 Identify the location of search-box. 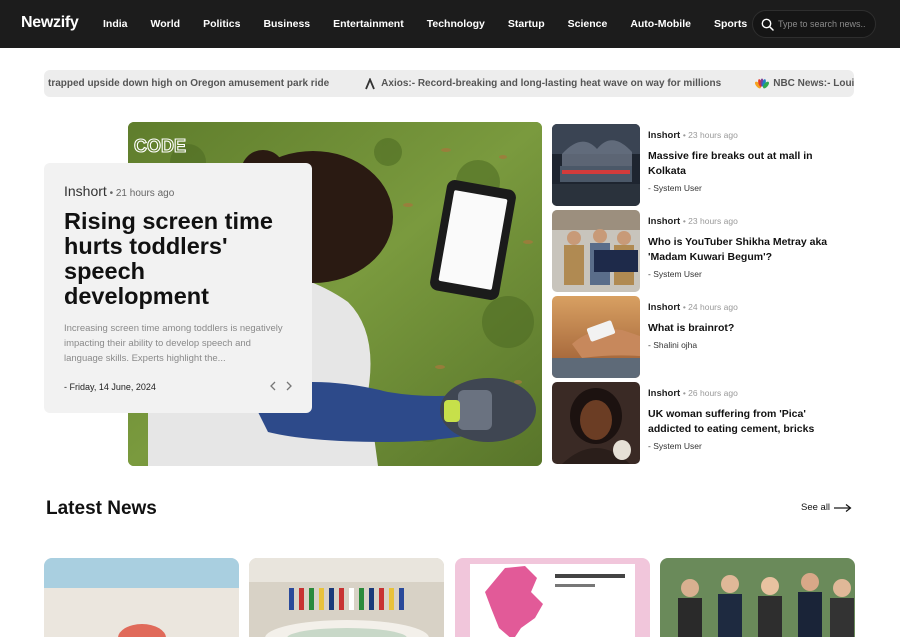
(814, 24).